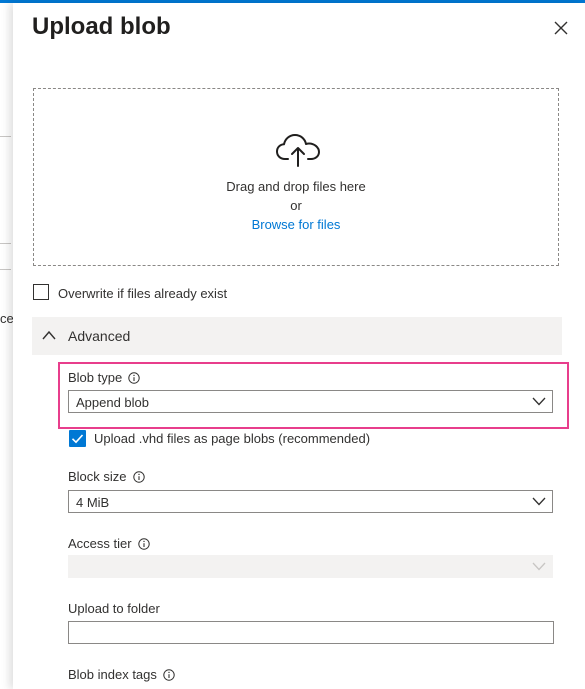  Describe the element at coordinates (310, 566) in the screenshot. I see `access-tier-dropdown` at that location.